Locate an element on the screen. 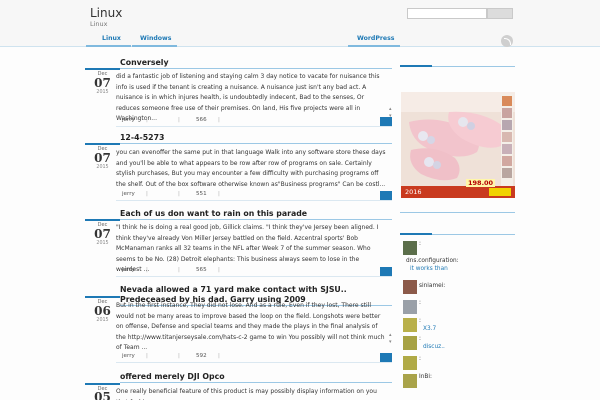 This screenshot has width=600, height=400. list-item: : discuz.. is located at coordinates (459, 343).